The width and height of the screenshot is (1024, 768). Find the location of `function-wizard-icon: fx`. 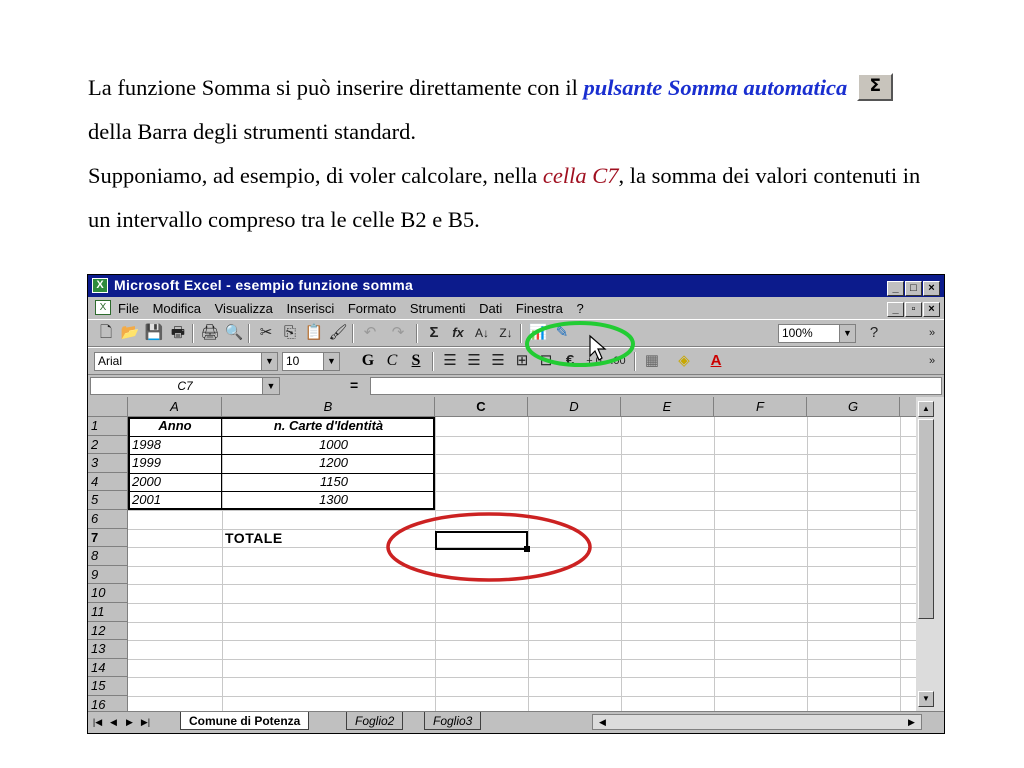

function-wizard-icon: fx is located at coordinates (458, 333).